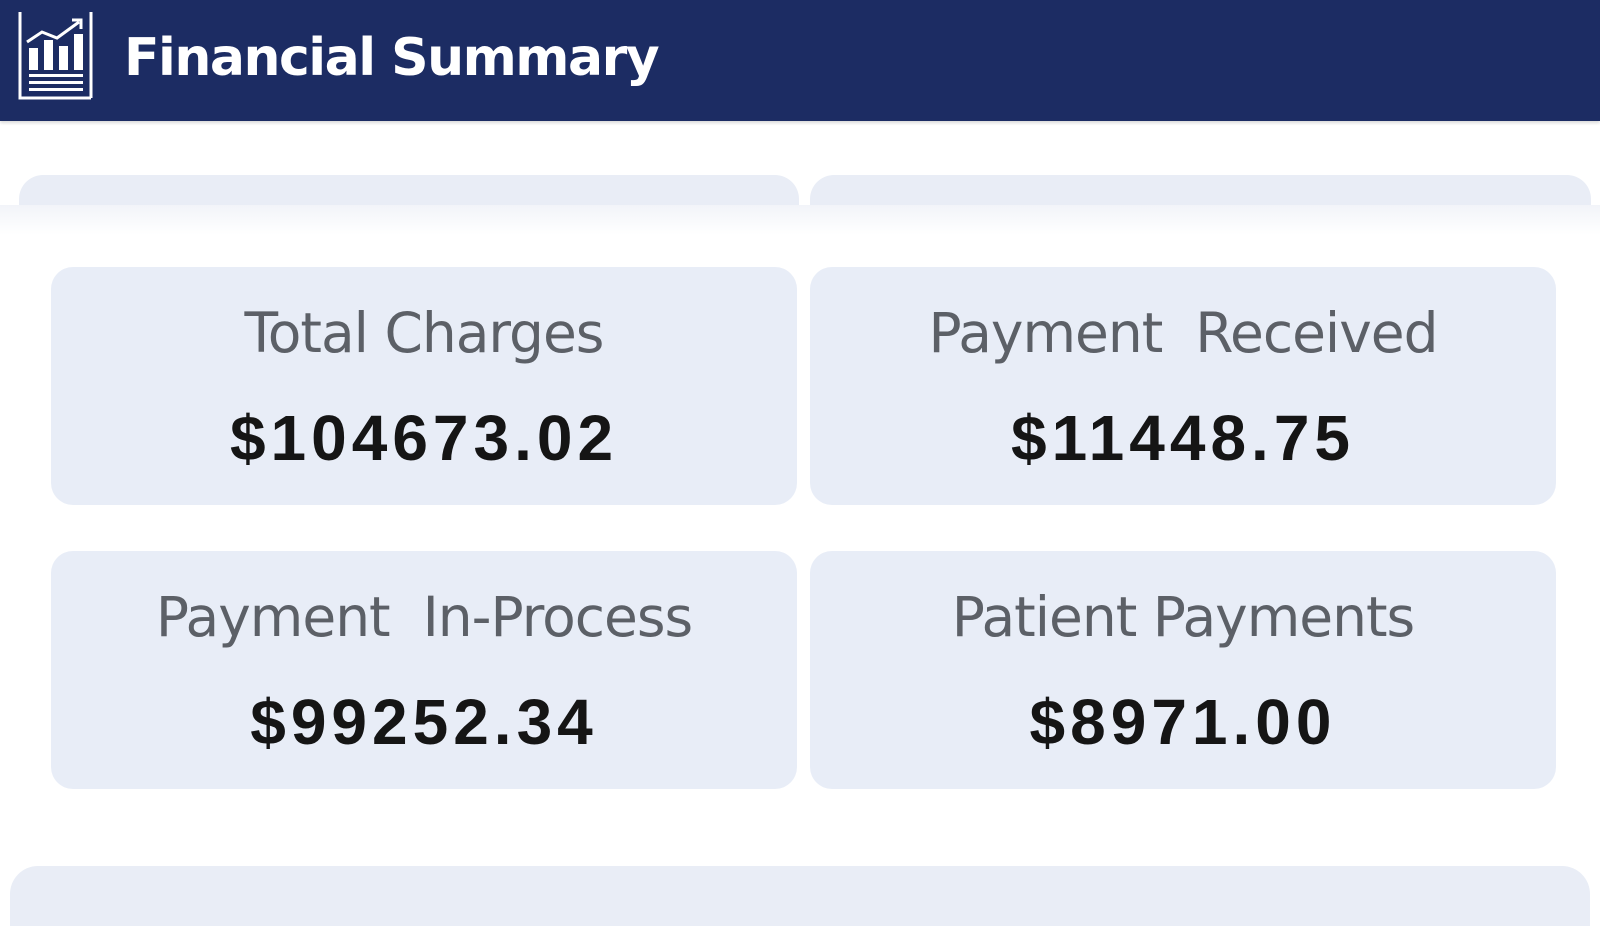  What do you see at coordinates (1183, 670) in the screenshot?
I see `patient-payments-card: Patient Payments $8971.00` at bounding box center [1183, 670].